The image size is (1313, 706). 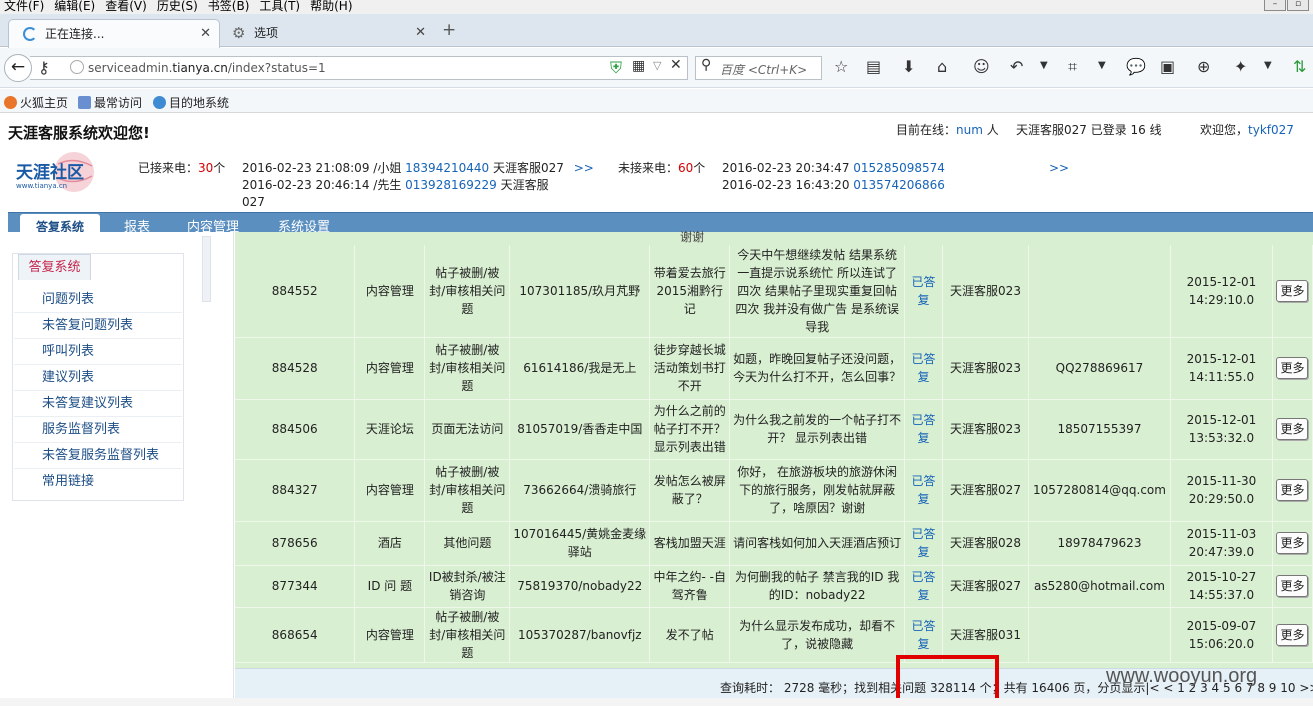 I want to click on minimize-icon: –, so click(x=1275, y=5).